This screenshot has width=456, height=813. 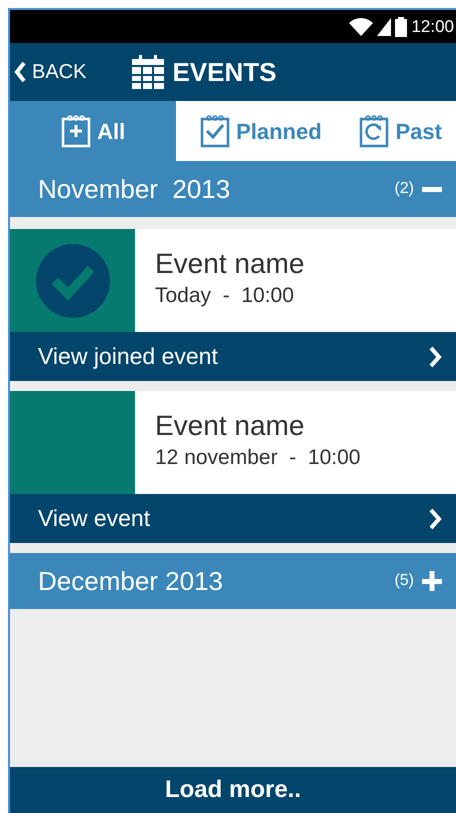 What do you see at coordinates (233, 189) in the screenshot?
I see `section-header: November 2013 (2)` at bounding box center [233, 189].